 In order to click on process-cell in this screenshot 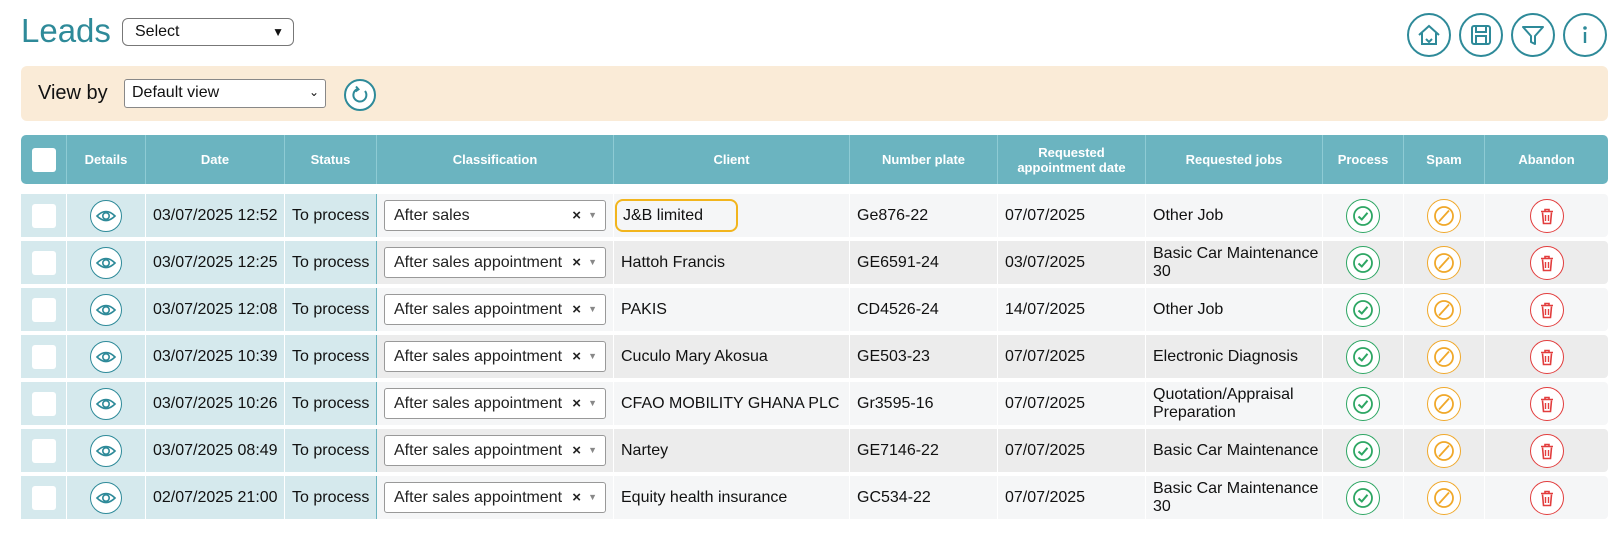, I will do `click(1363, 497)`.